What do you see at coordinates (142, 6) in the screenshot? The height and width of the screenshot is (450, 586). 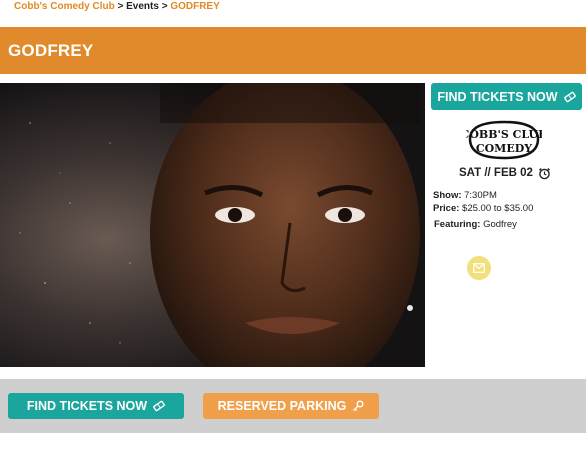 I see `breadcrumb-events-link: Events` at bounding box center [142, 6].